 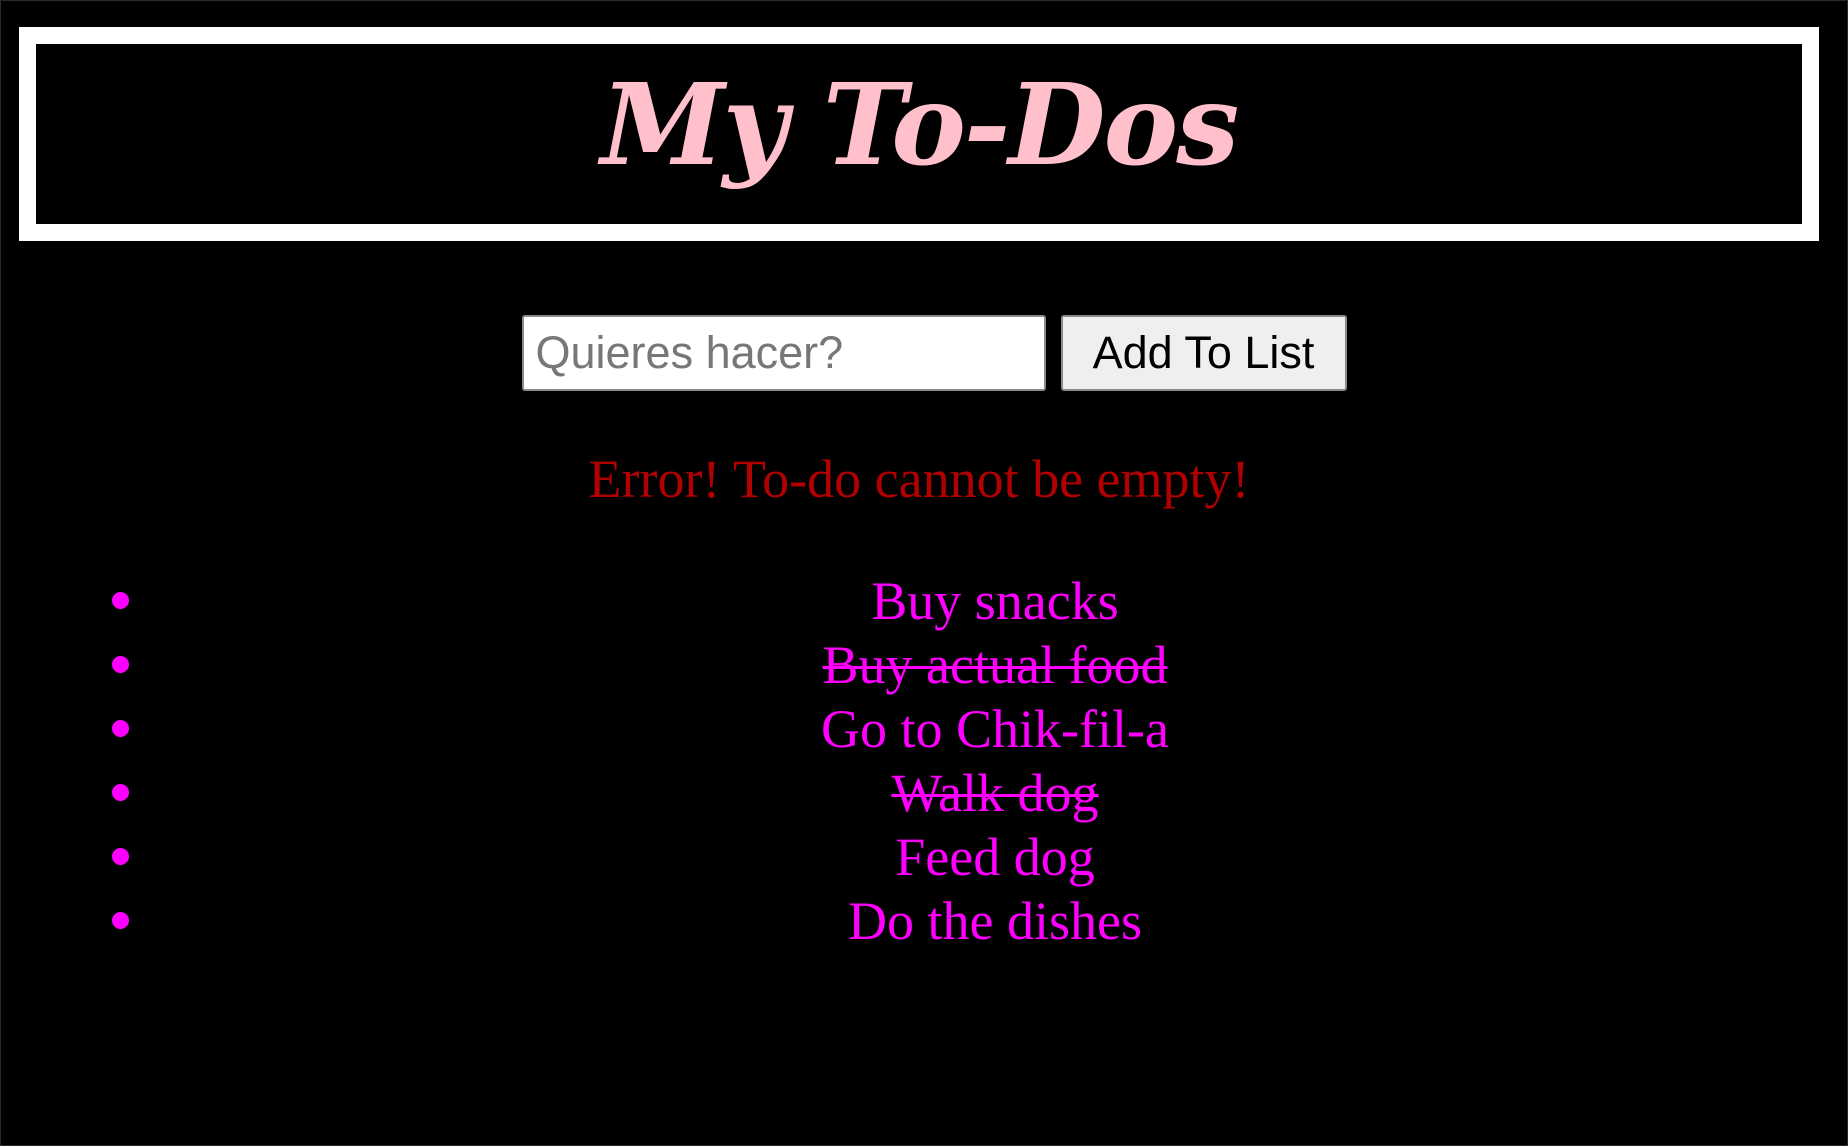 I want to click on todo-item: Do the dishes, so click(x=924, y=921).